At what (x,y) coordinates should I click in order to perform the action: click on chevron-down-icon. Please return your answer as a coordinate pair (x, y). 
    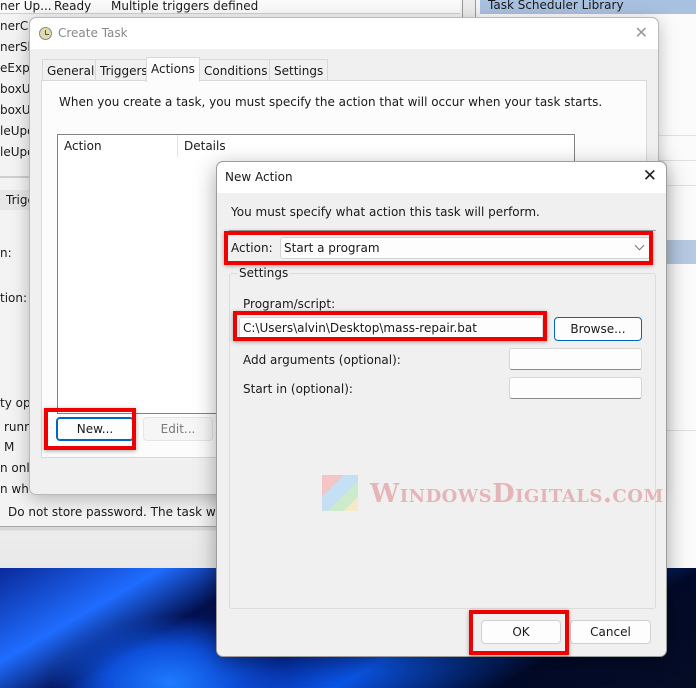
    Looking at the image, I should click on (639, 245).